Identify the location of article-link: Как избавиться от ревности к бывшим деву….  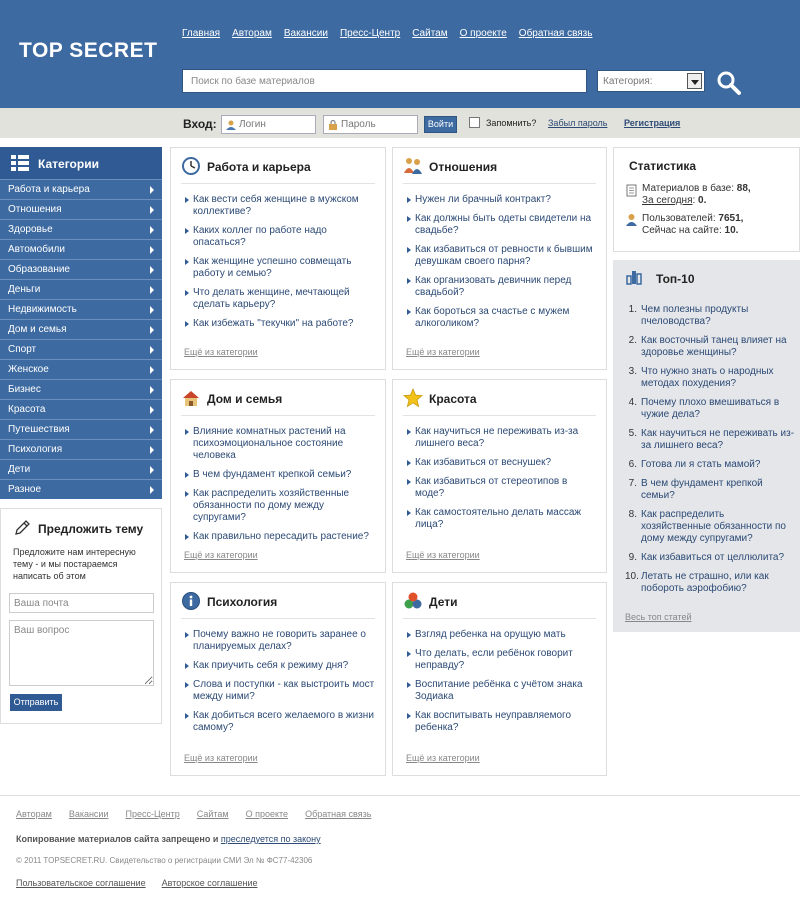
(502, 256).